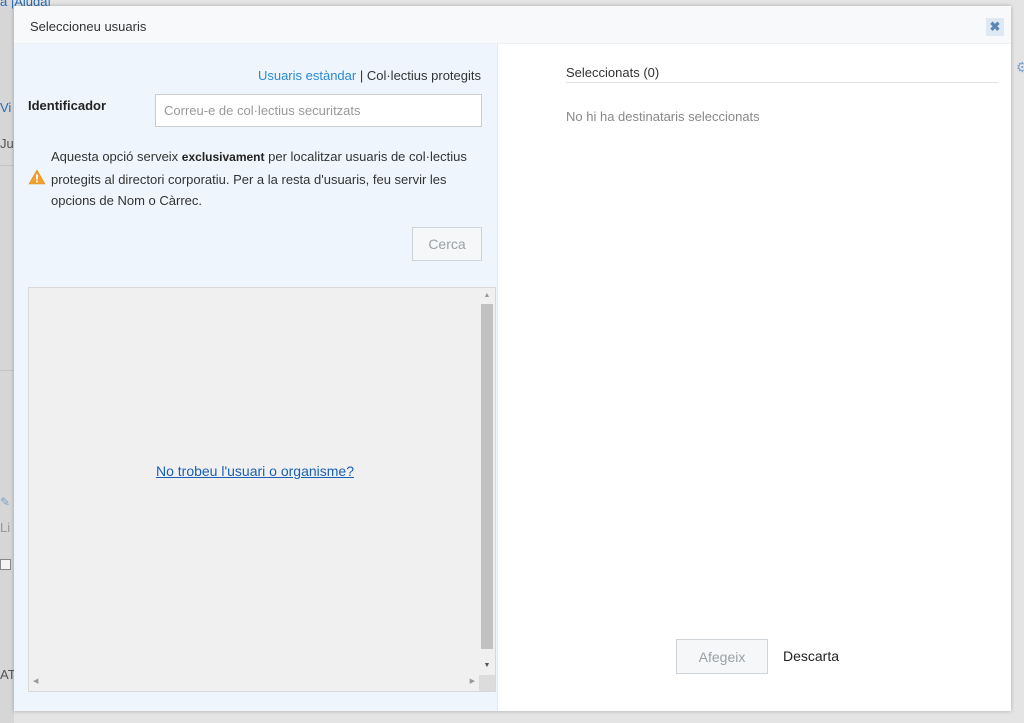  Describe the element at coordinates (811, 656) in the screenshot. I see `discard-button: Descarta` at that location.